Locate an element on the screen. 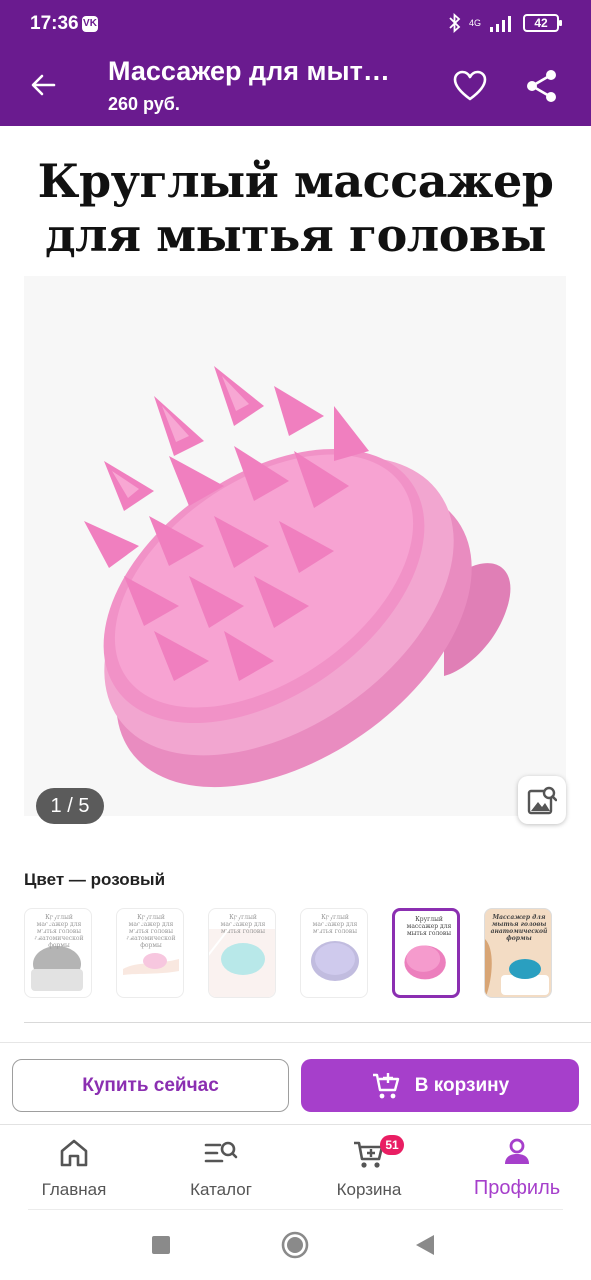  bluetooth-icon is located at coordinates (455, 23).